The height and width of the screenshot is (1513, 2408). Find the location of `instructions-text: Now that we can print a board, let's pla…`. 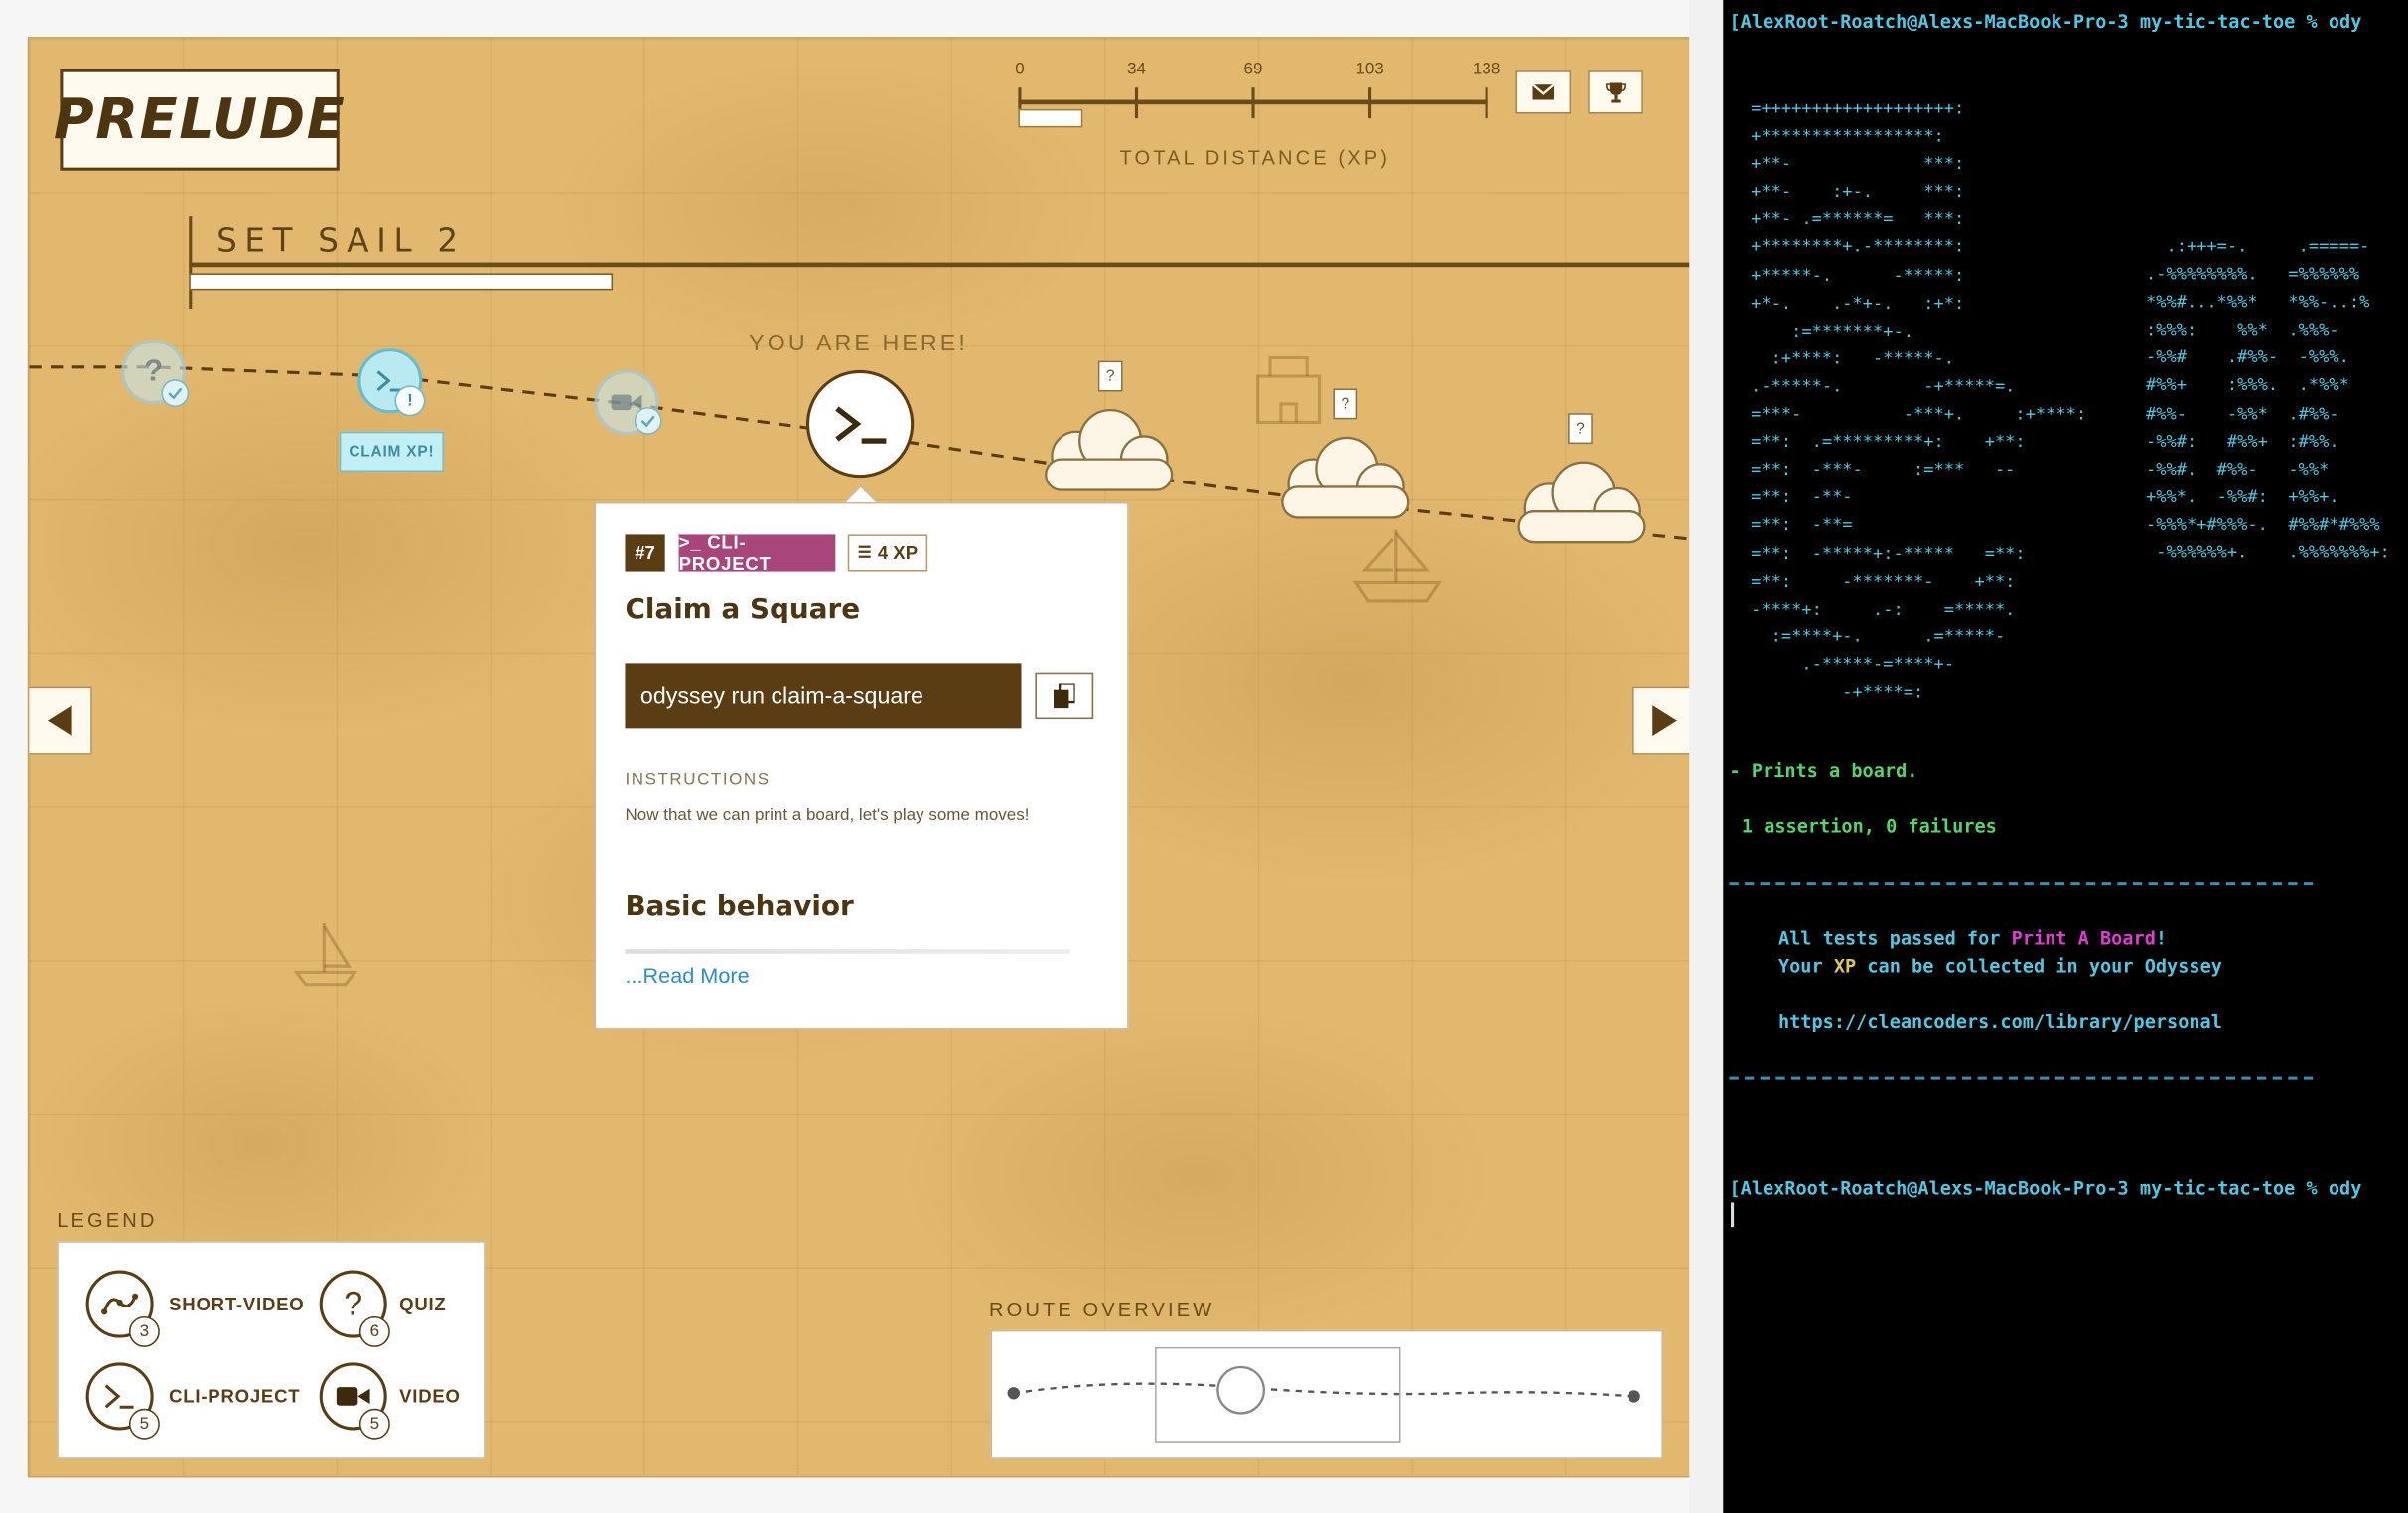

instructions-text: Now that we can print a board, let's pla… is located at coordinates (827, 815).